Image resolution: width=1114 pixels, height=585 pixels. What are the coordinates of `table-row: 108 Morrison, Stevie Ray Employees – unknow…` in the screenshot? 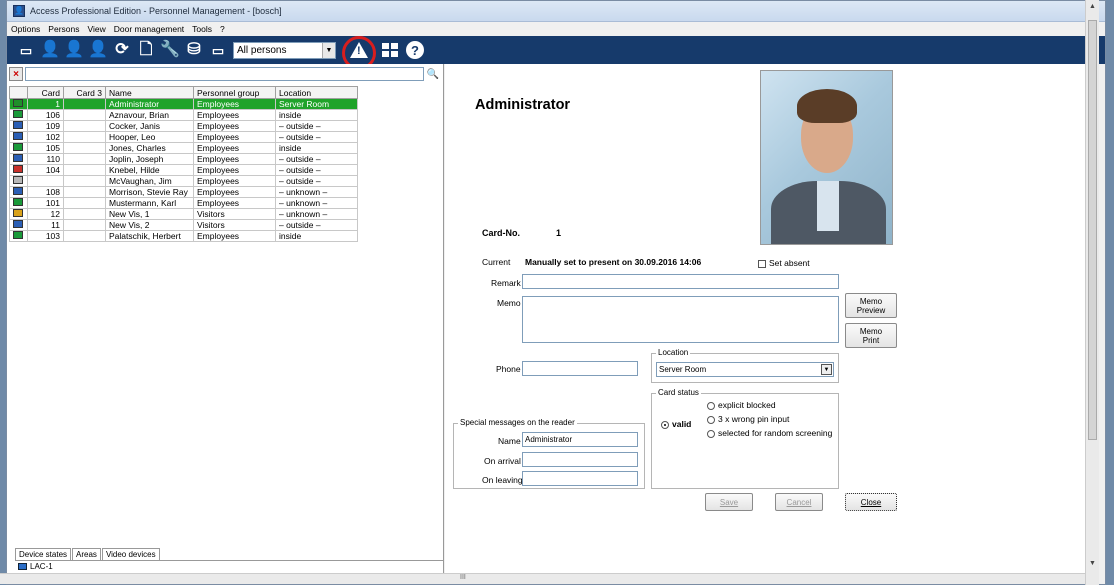 It's located at (183, 192).